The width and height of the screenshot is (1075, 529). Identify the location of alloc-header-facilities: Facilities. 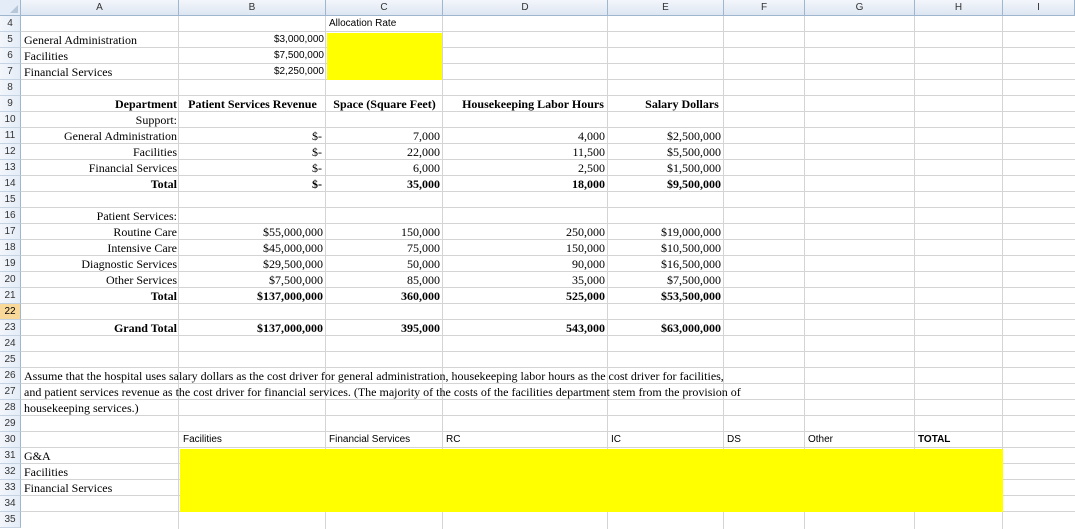
(202, 440).